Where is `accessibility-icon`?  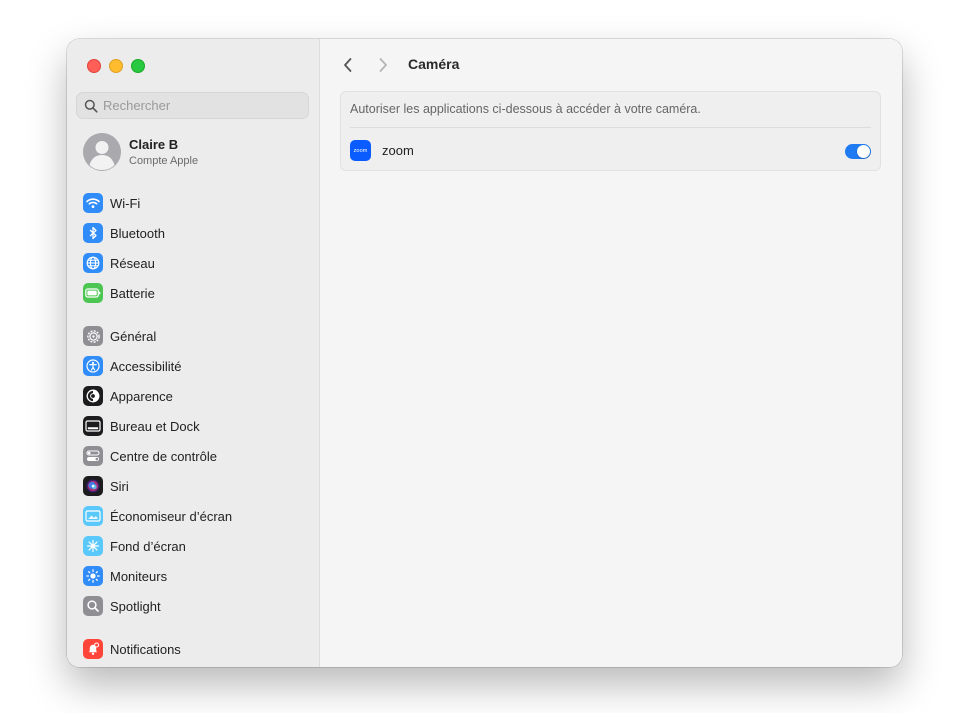
accessibility-icon is located at coordinates (93, 366).